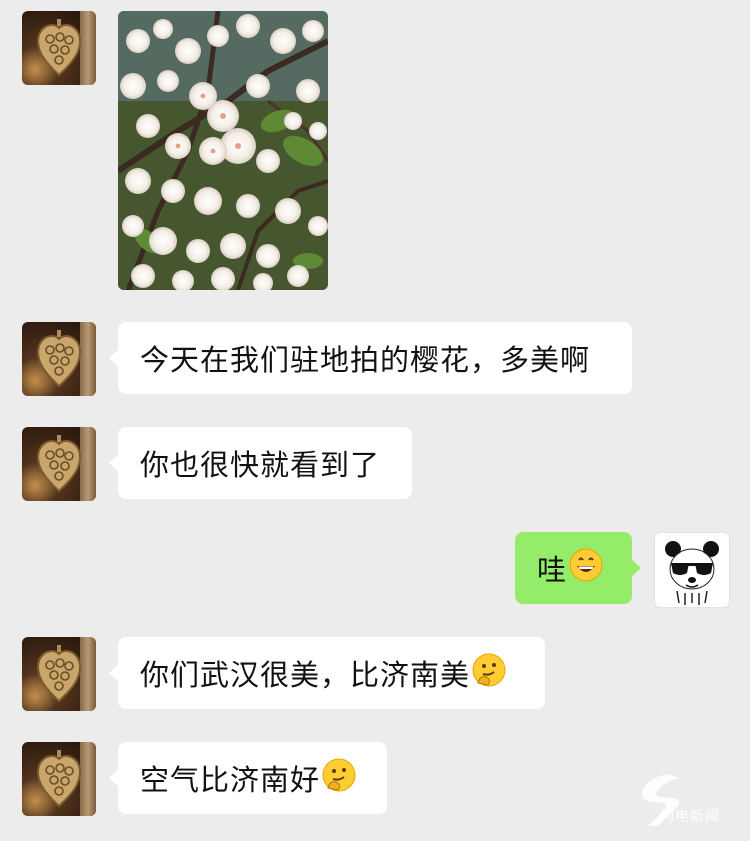  I want to click on message-bubble: 你们武汉很美，比济南美, so click(327, 673).